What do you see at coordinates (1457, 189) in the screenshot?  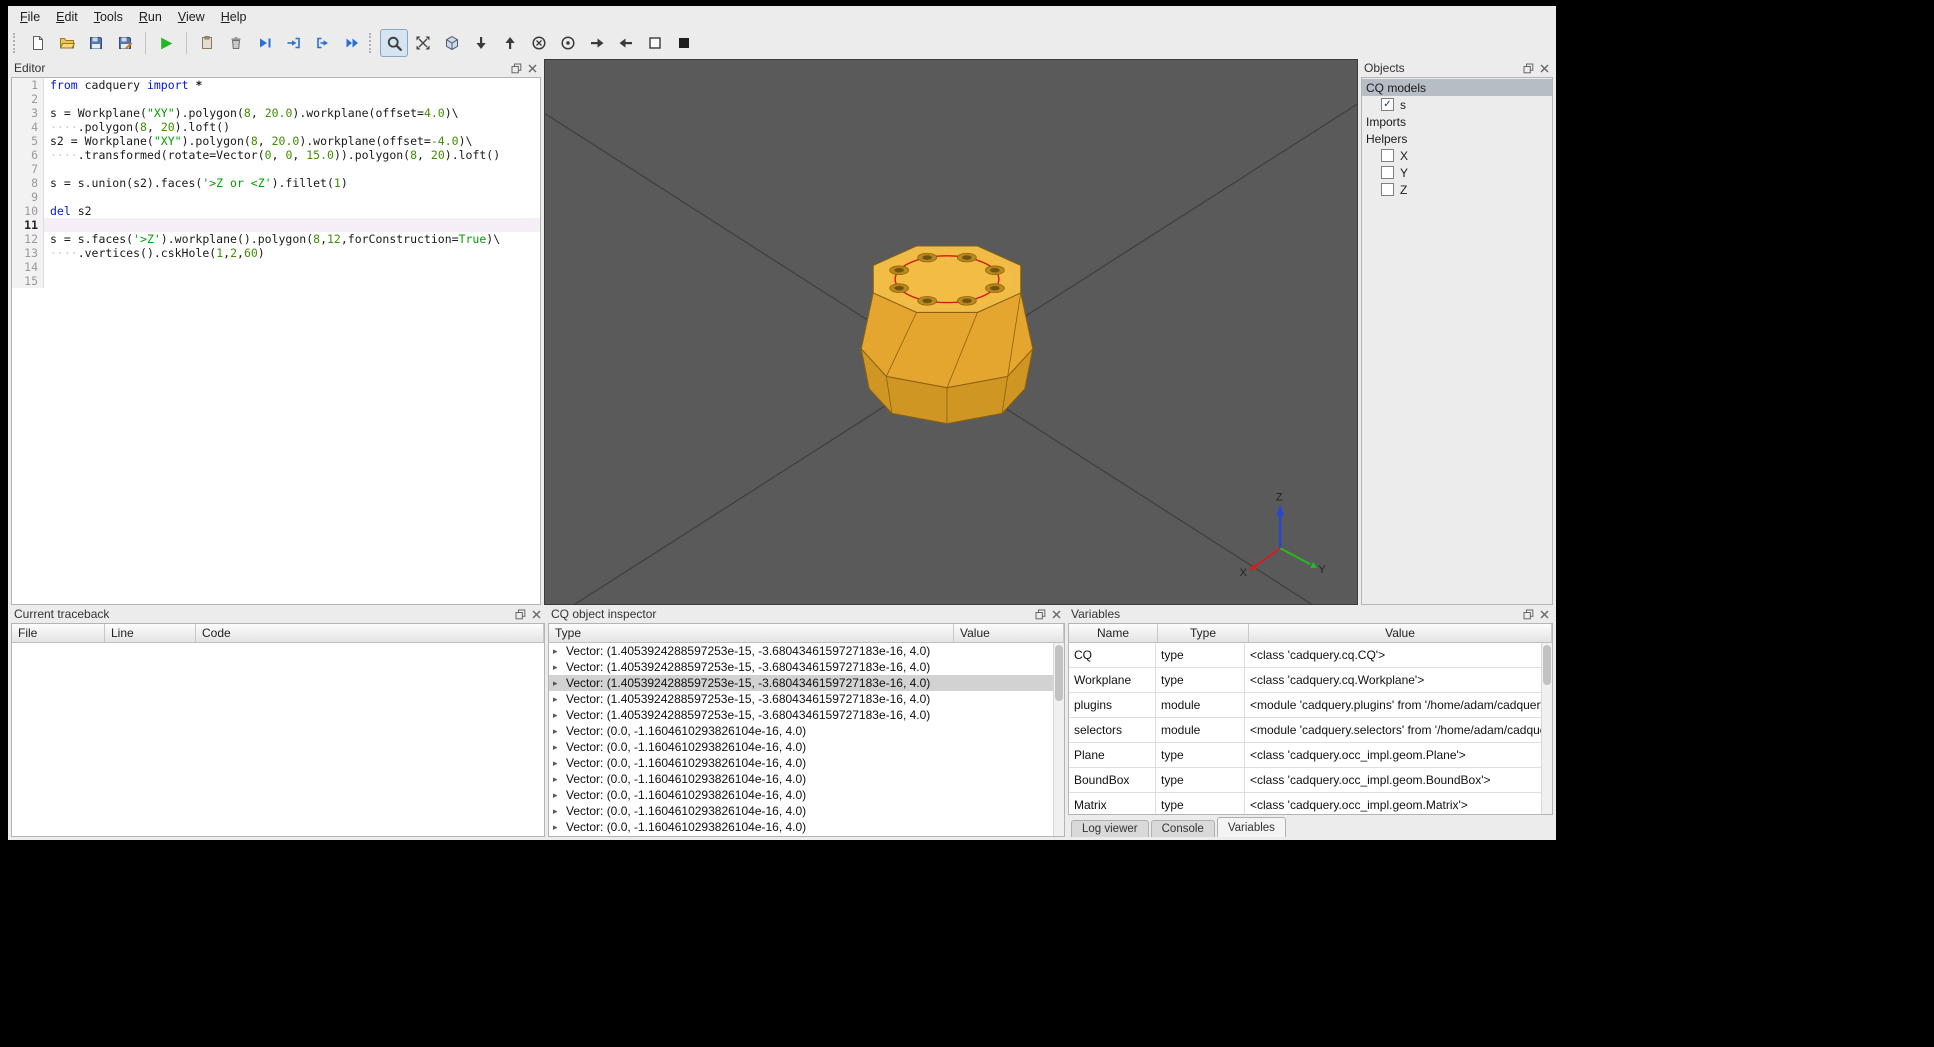 I see `tree-item-z: Z` at bounding box center [1457, 189].